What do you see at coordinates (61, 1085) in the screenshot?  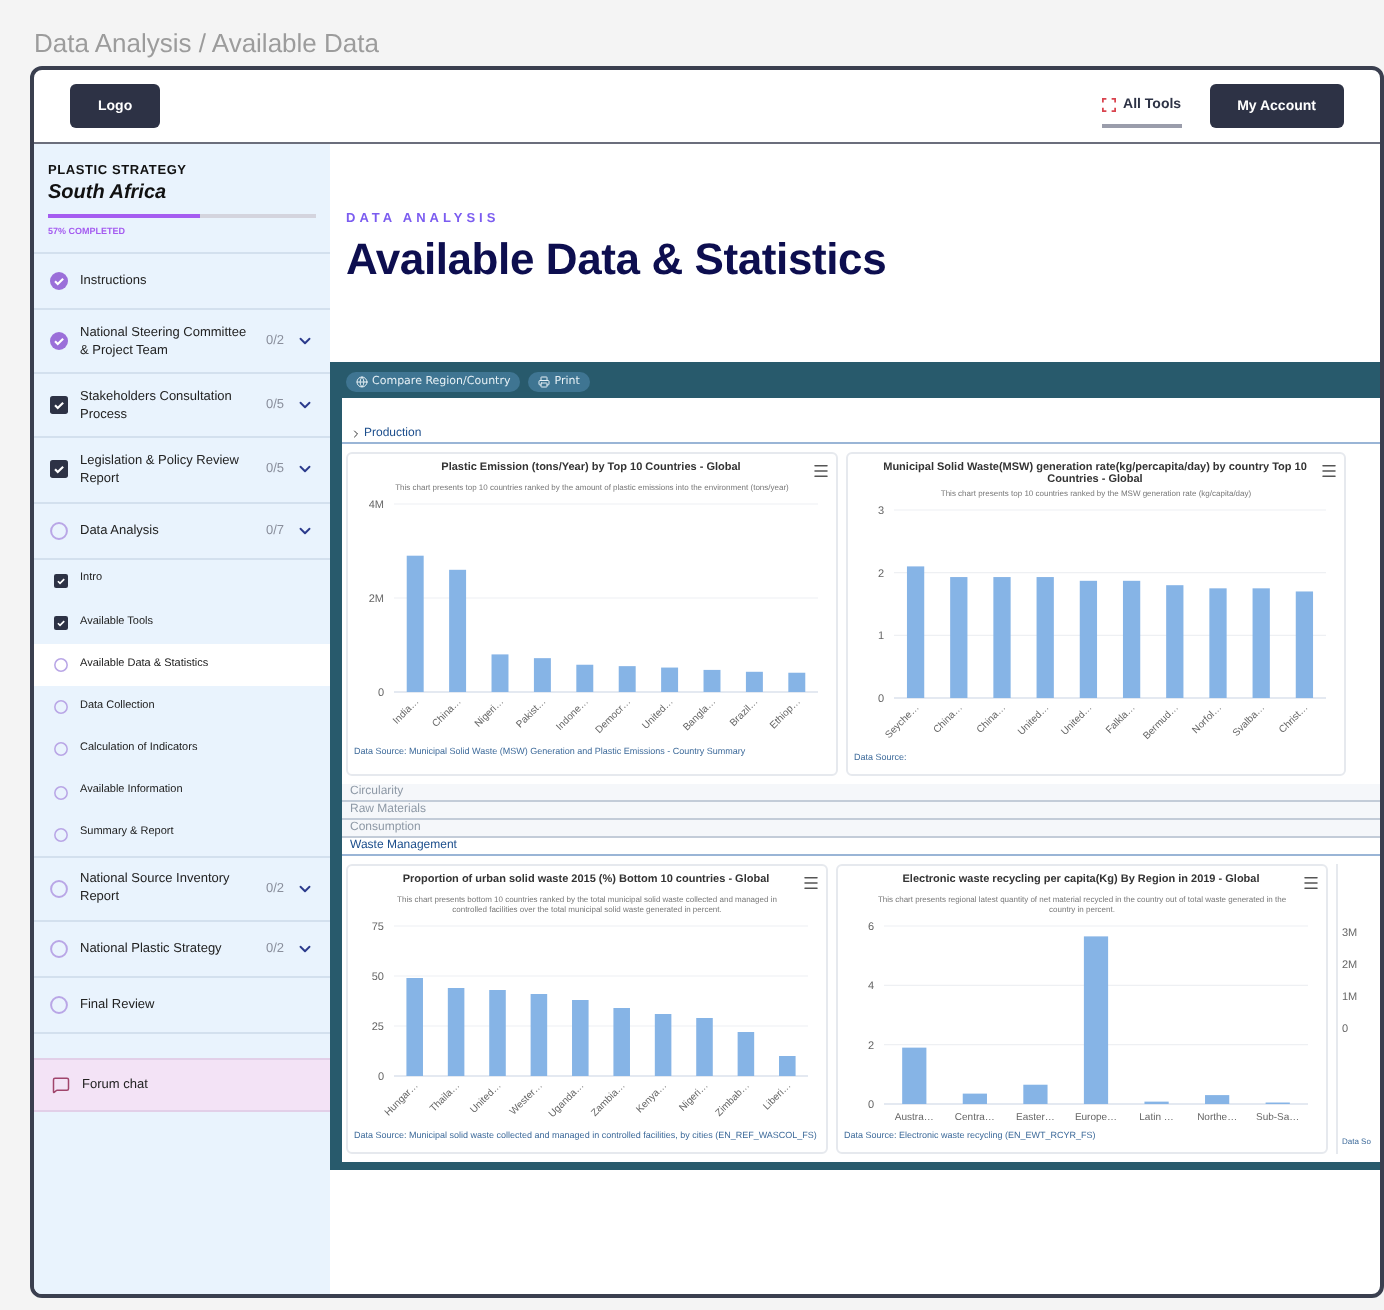 I see `chat-icon` at bounding box center [61, 1085].